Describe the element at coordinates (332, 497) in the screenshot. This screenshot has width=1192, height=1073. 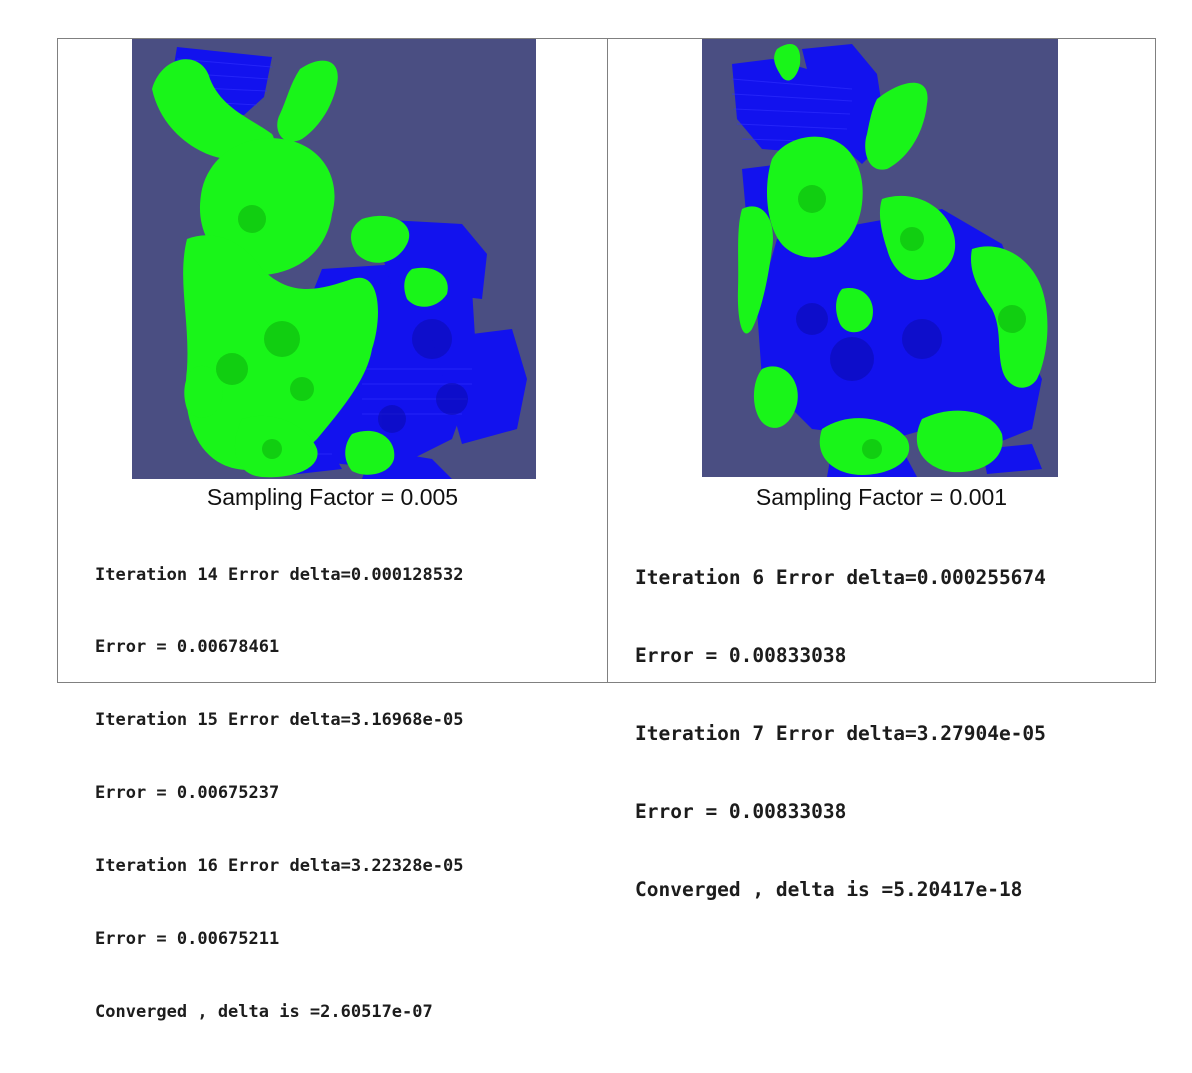
I see `sampling-factor-caption: Sampling Factor = 0.005` at that location.